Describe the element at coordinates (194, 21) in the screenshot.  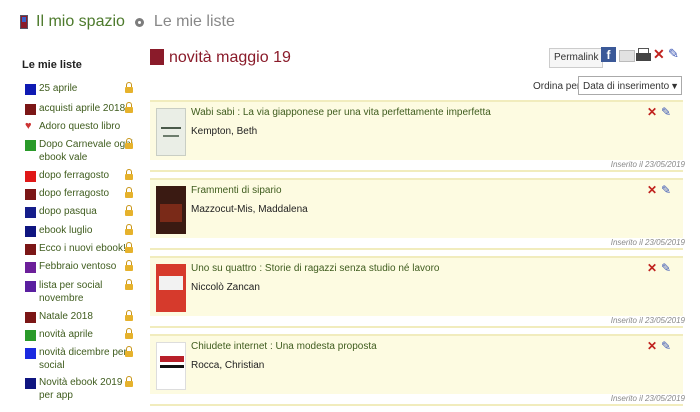
I see `breadcrumb-current: Le mie liste` at that location.